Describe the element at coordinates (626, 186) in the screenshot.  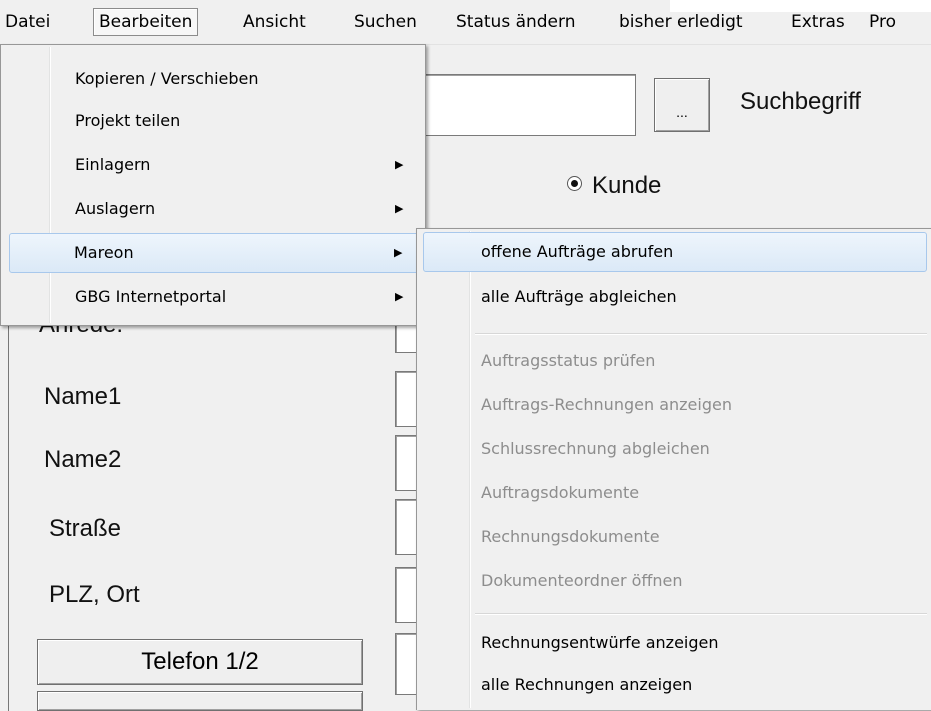
I see `radio-kunde-label: Kunde` at that location.